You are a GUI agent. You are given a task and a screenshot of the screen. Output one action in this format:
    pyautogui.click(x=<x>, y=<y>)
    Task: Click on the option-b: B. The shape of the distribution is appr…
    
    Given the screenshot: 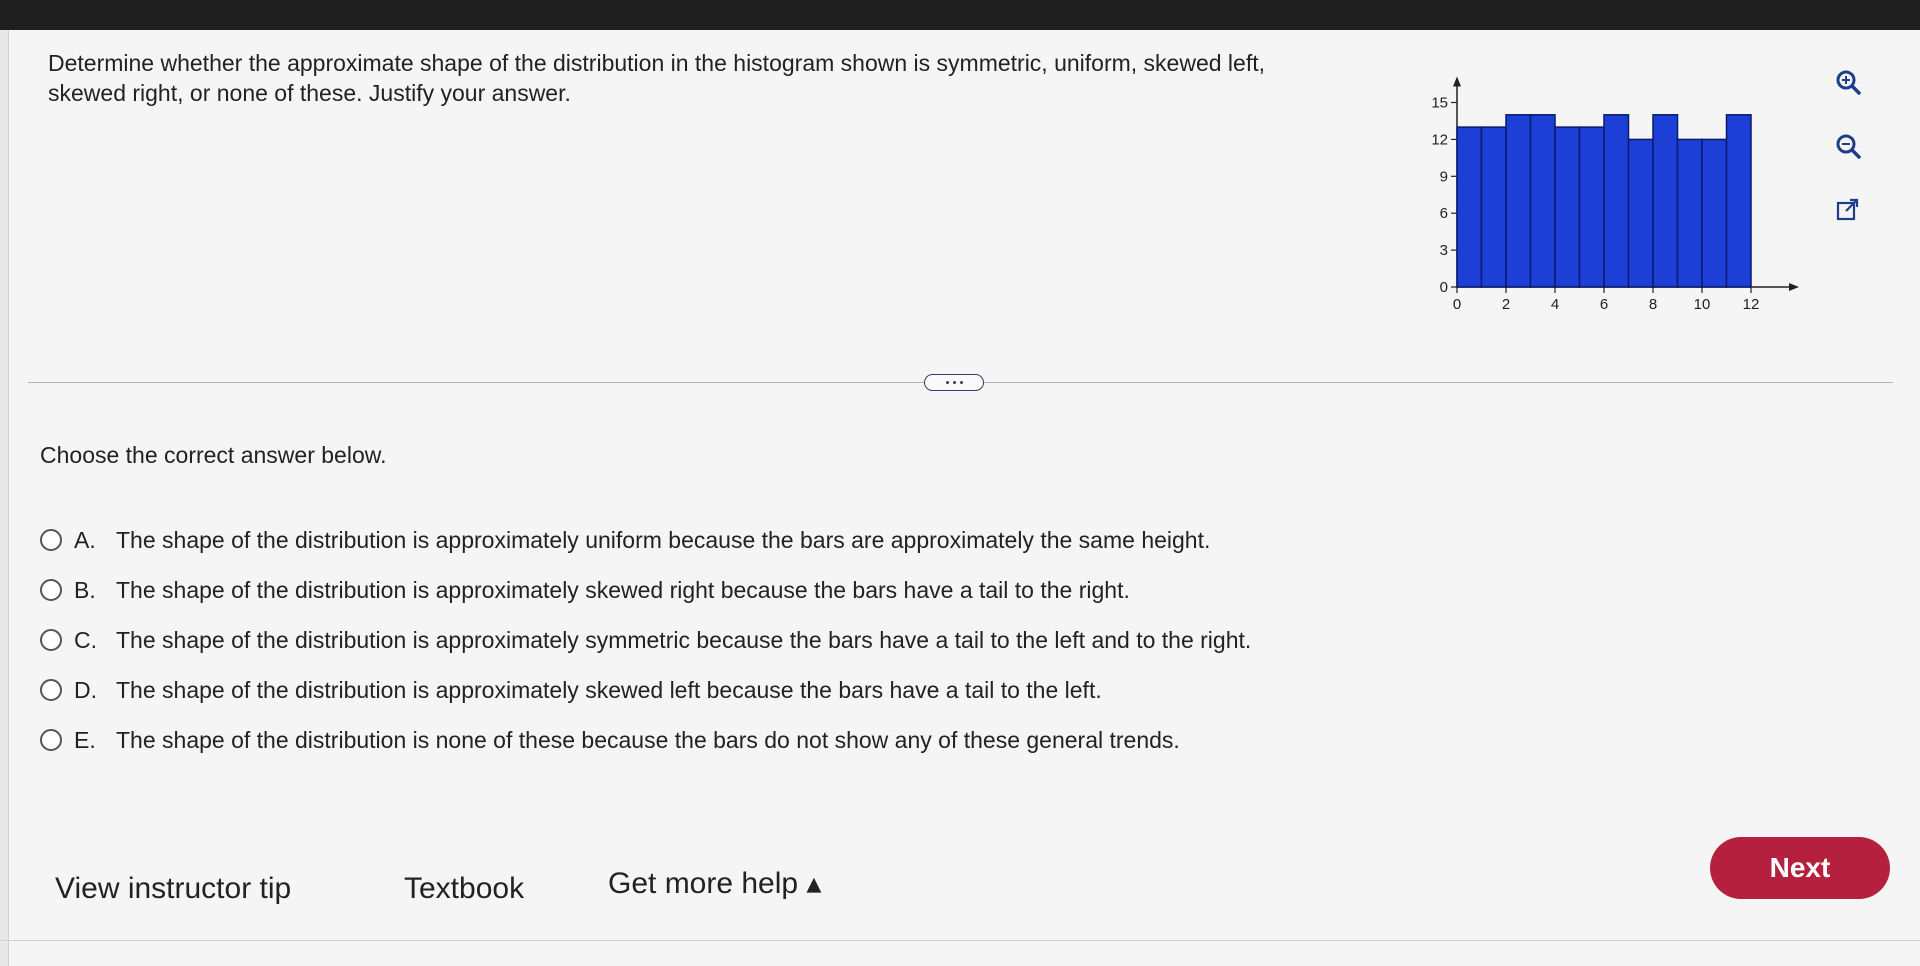 What is the action you would take?
    pyautogui.click(x=645, y=590)
    